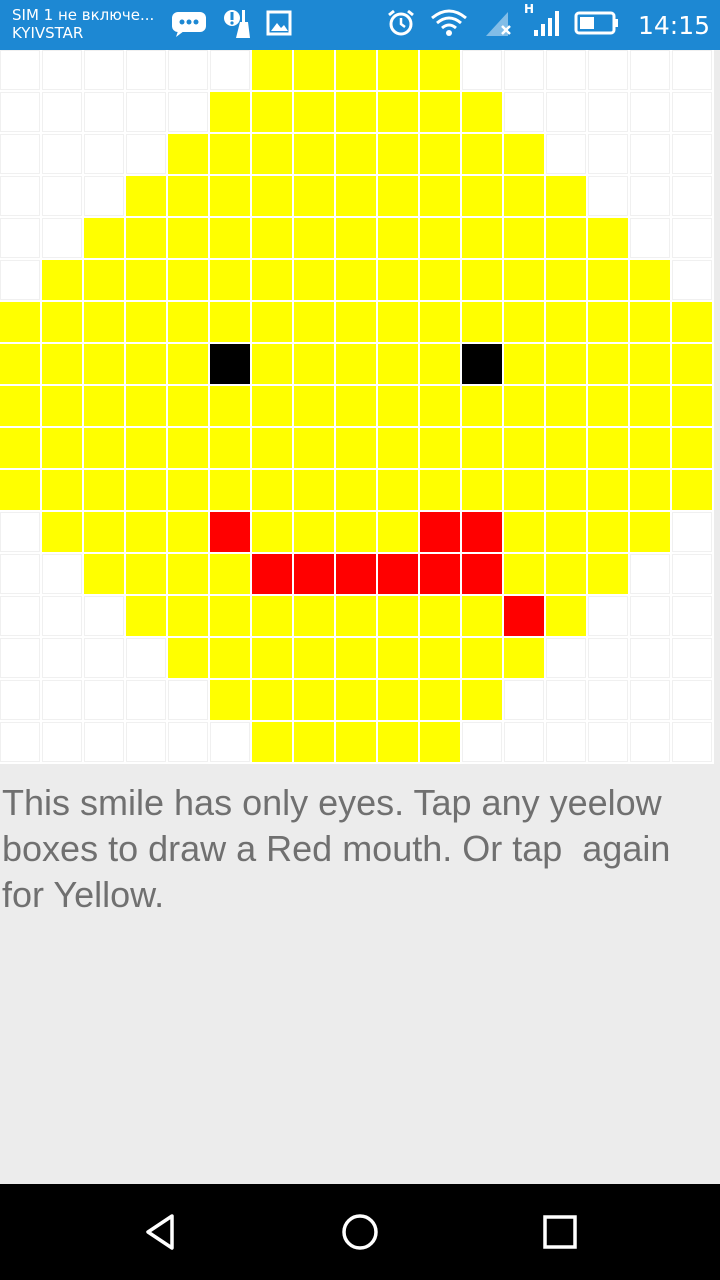 The width and height of the screenshot is (720, 1280). What do you see at coordinates (482, 364) in the screenshot?
I see `eye-cell` at bounding box center [482, 364].